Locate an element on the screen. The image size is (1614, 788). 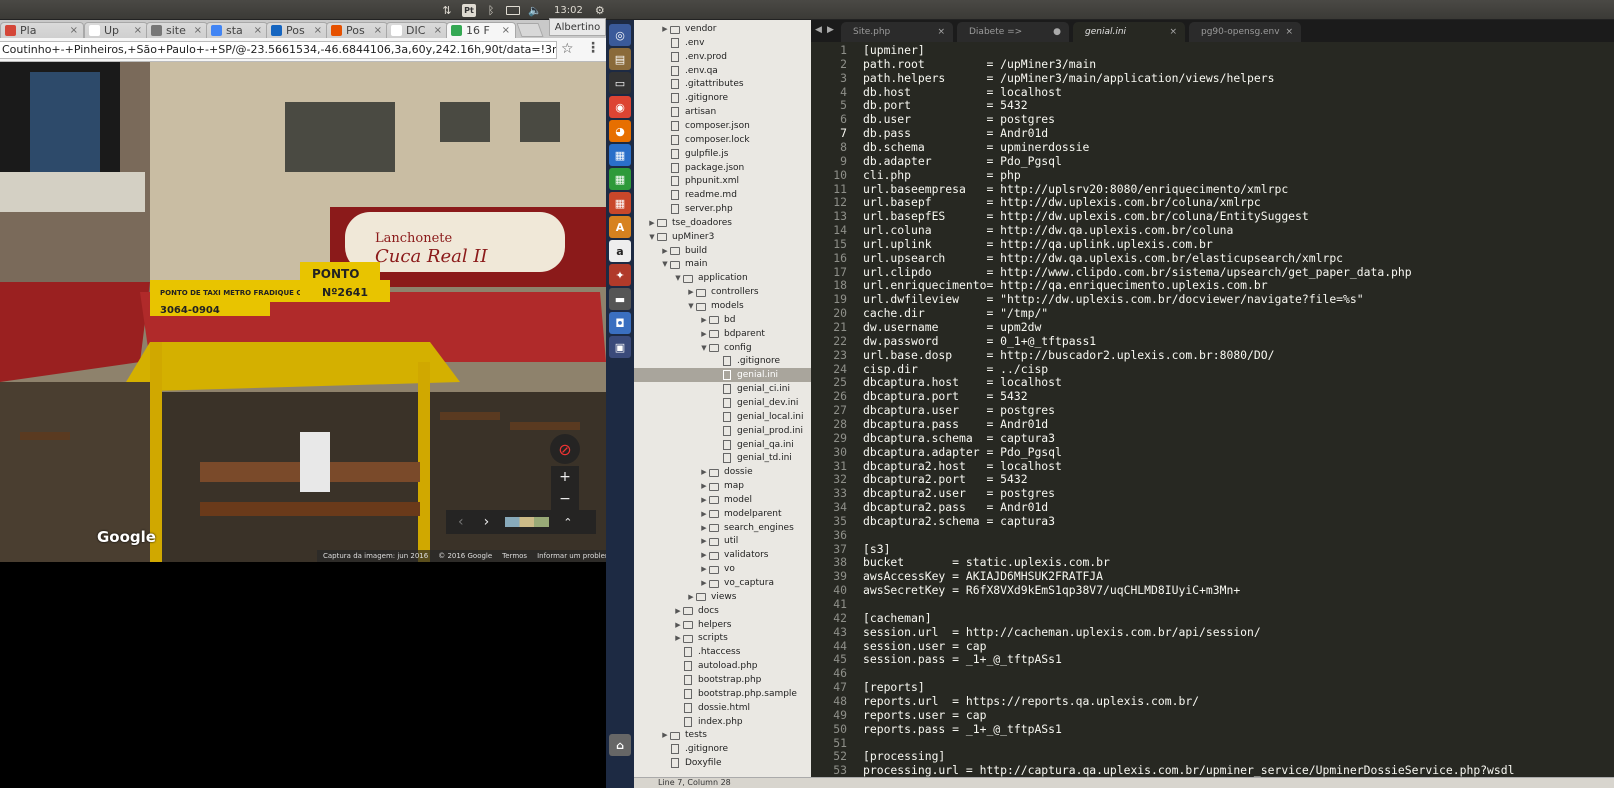
tree-folder: ▶ validators is located at coordinates (722, 555).